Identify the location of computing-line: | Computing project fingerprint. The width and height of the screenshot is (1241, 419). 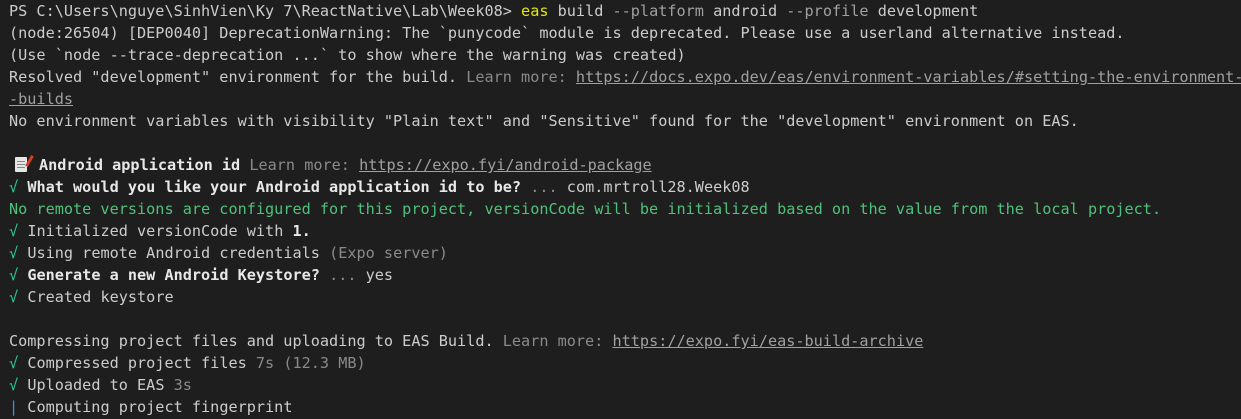
(625, 407).